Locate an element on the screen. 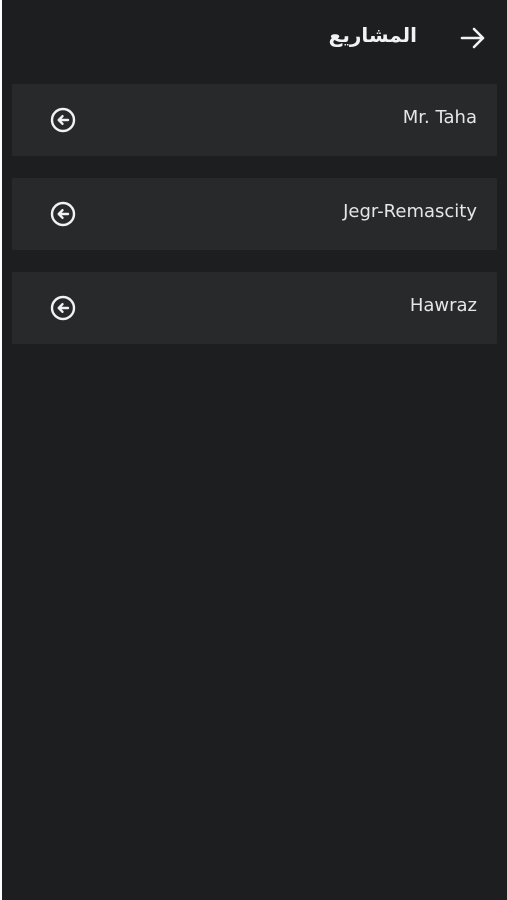  project-item-mr-taha: Mr. Taha is located at coordinates (254, 120).